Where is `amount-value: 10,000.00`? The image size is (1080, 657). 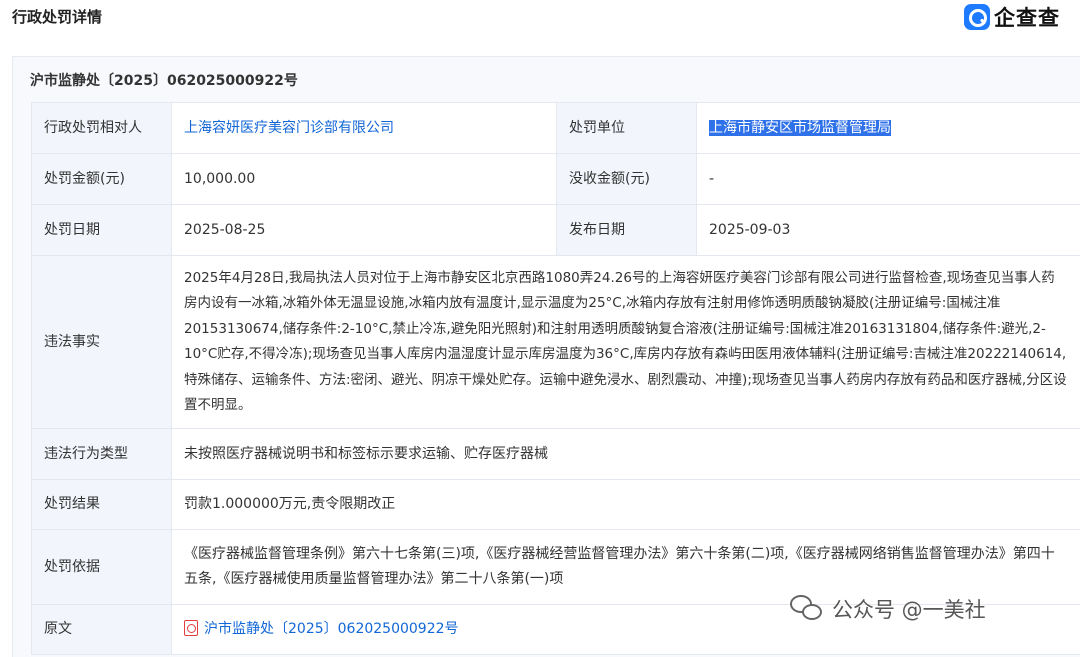
amount-value: 10,000.00 is located at coordinates (364, 179).